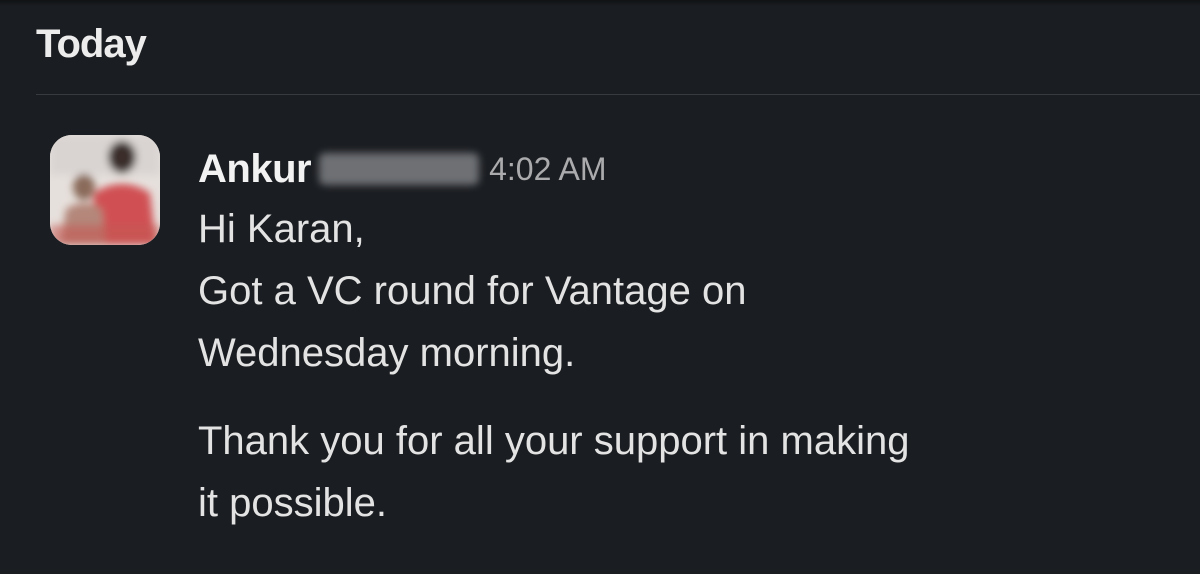 The height and width of the screenshot is (574, 1200). What do you see at coordinates (618, 94) in the screenshot?
I see `day-divider-line` at bounding box center [618, 94].